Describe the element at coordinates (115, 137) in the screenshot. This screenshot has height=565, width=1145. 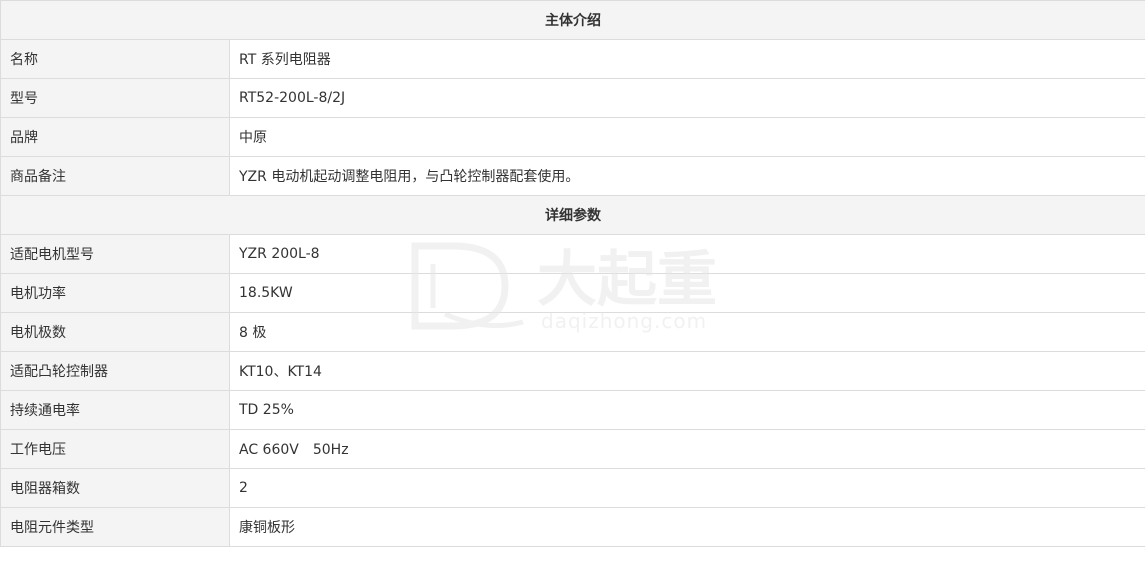
I see `row-label: 品牌` at that location.